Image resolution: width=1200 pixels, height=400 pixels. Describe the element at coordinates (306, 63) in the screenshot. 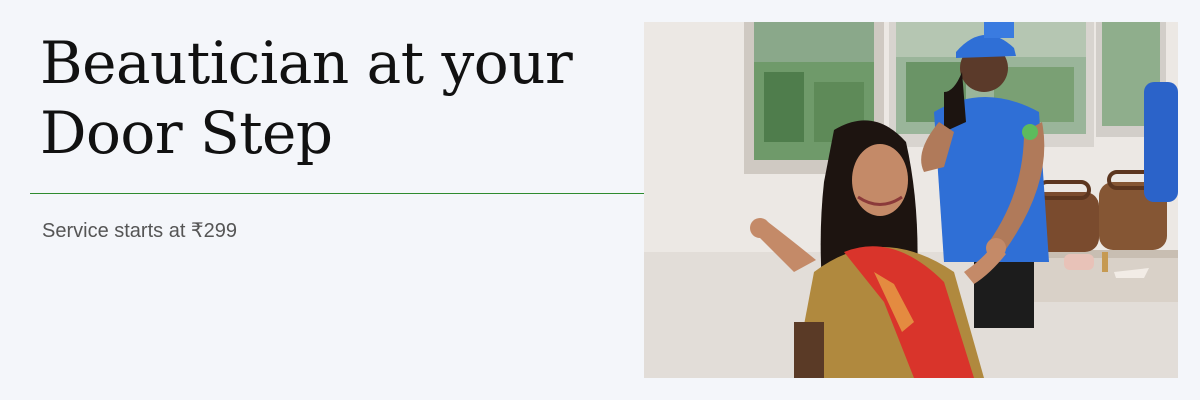

I see `headline-line-1: Beautician at your` at that location.